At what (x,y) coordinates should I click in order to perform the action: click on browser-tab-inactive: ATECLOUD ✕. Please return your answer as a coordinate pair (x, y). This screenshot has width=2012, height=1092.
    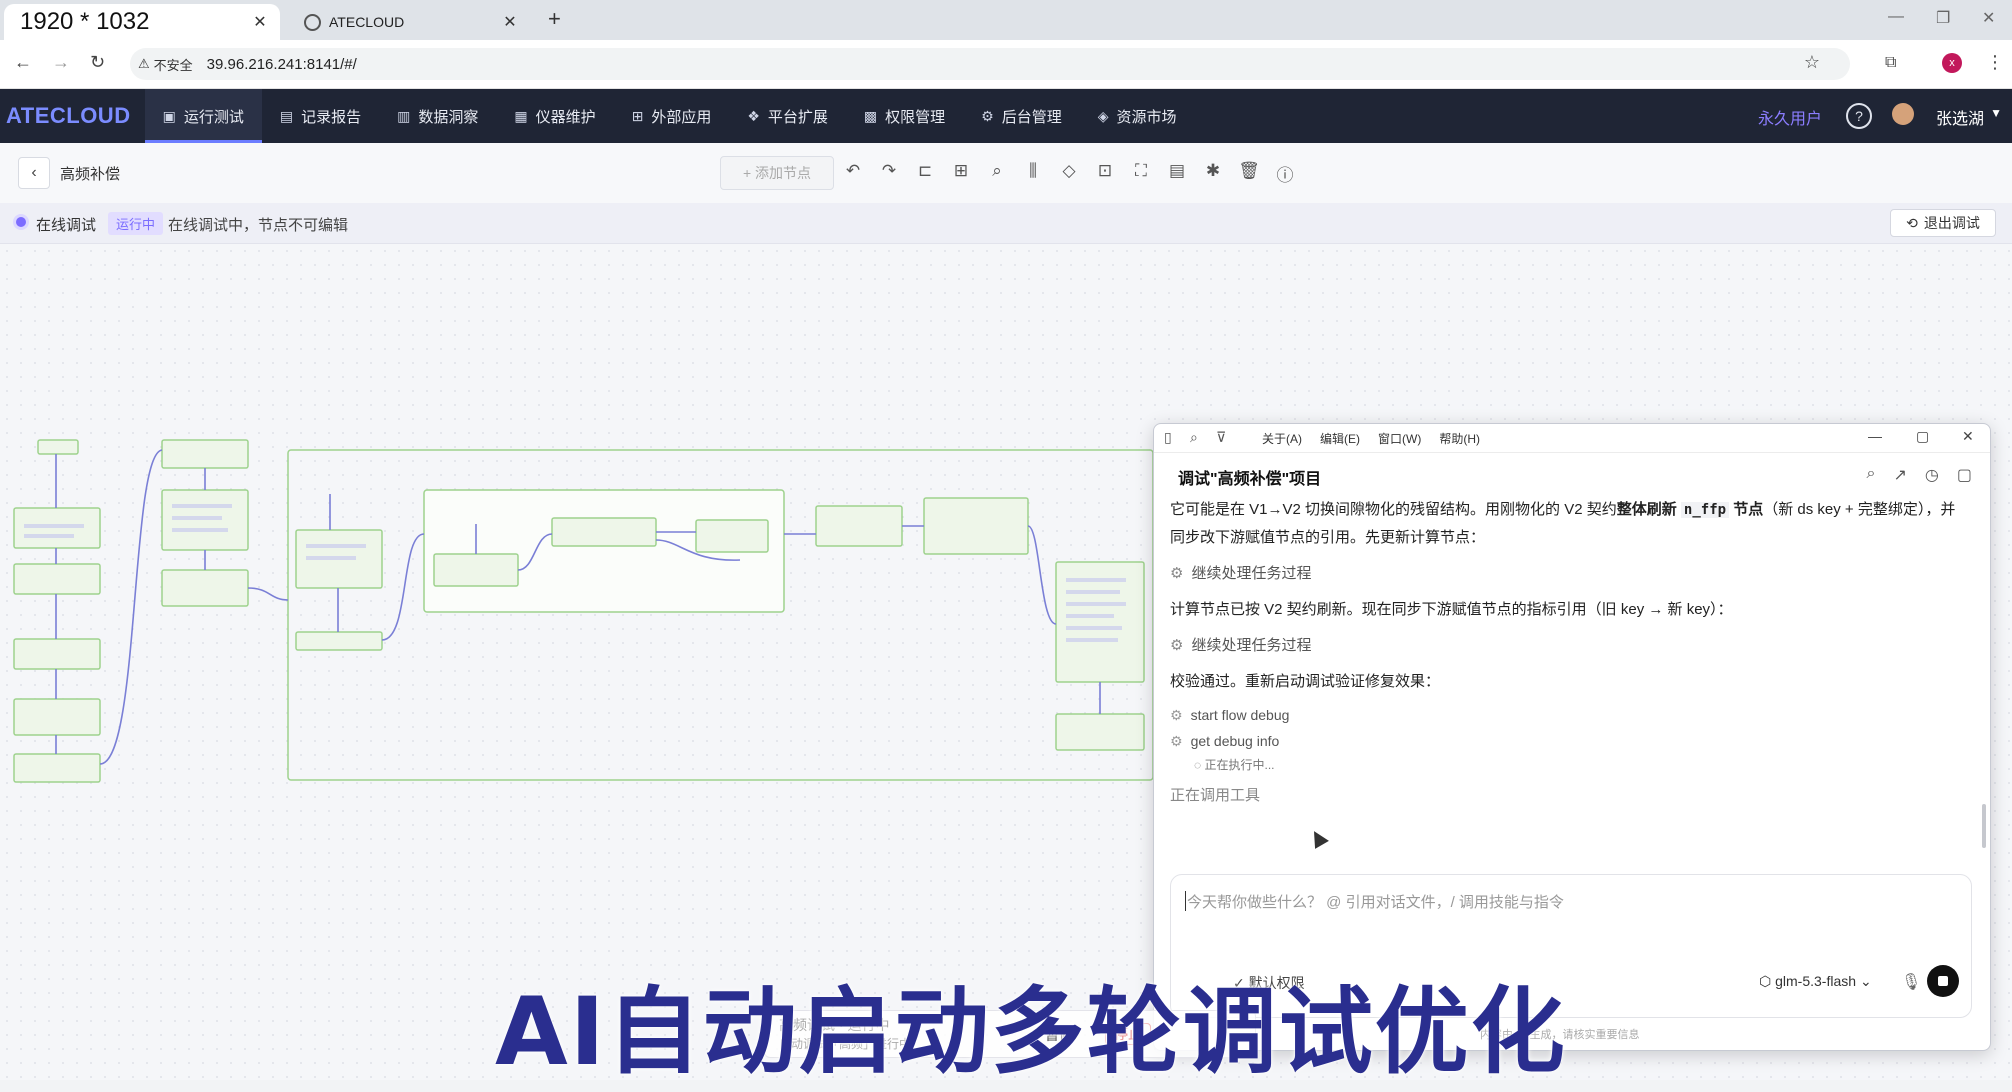
    Looking at the image, I should click on (410, 22).